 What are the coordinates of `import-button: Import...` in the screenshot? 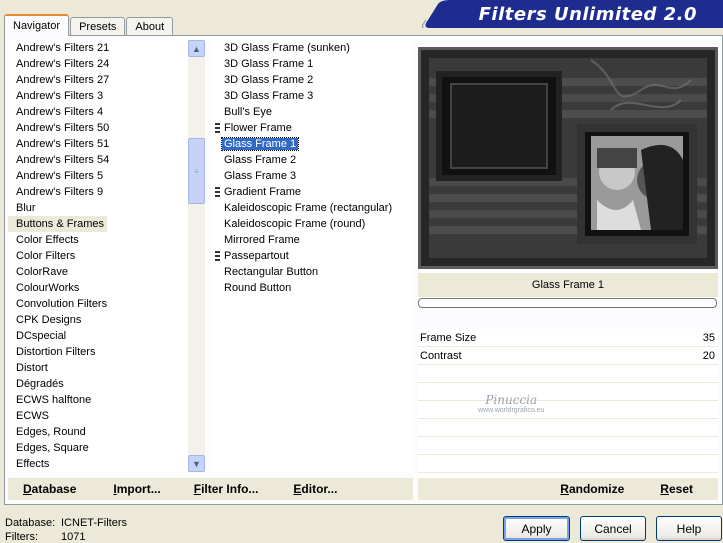 It's located at (136, 489).